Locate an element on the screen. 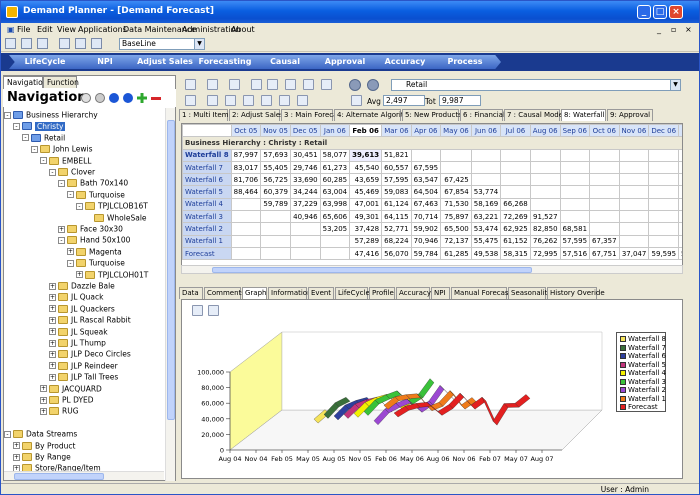 The image size is (700, 495). grid-cell: 45,469 is located at coordinates (366, 192).